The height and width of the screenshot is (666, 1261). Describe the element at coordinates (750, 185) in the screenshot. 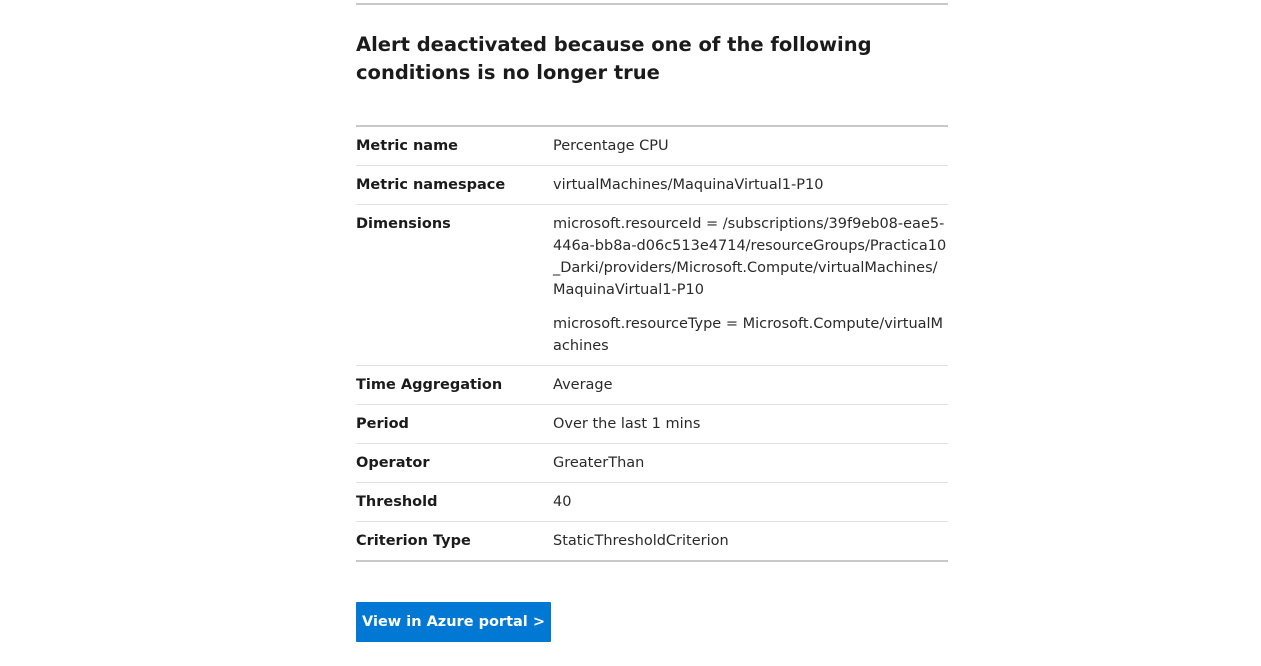

I see `row-value-metric-namespace: virtualMachines/MaquinaVirtual1-P10` at that location.